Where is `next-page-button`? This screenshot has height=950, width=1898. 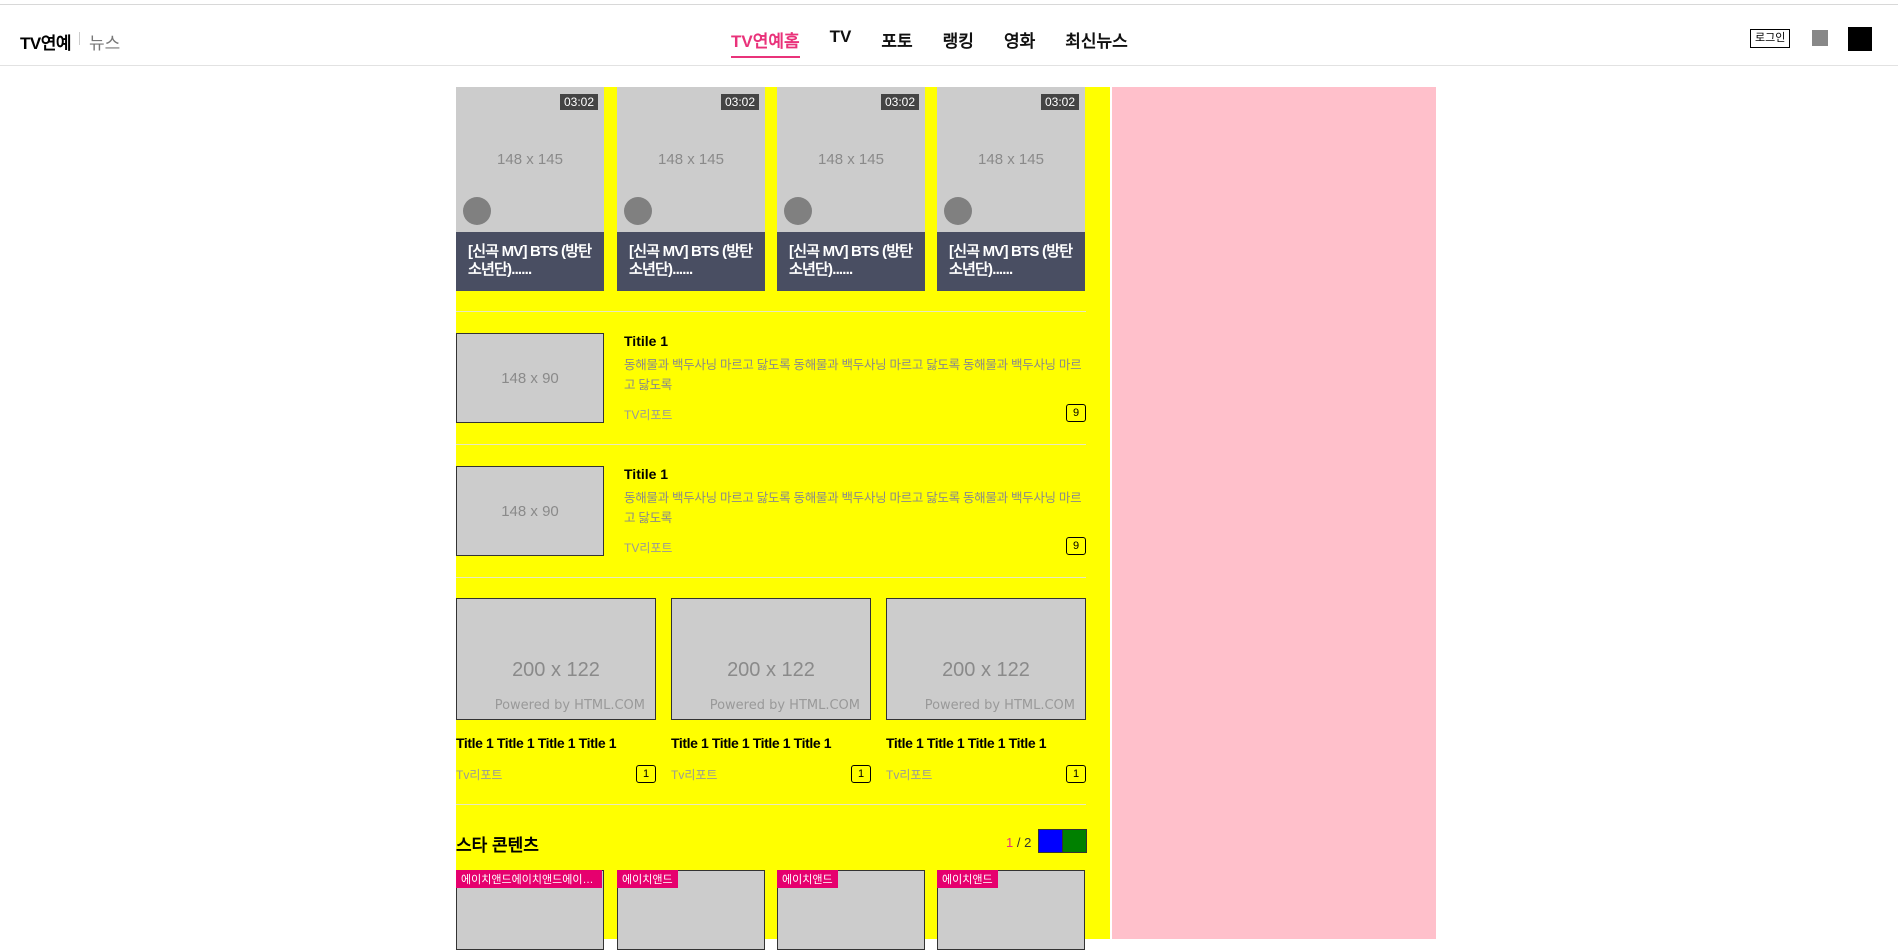
next-page-button is located at coordinates (1074, 841).